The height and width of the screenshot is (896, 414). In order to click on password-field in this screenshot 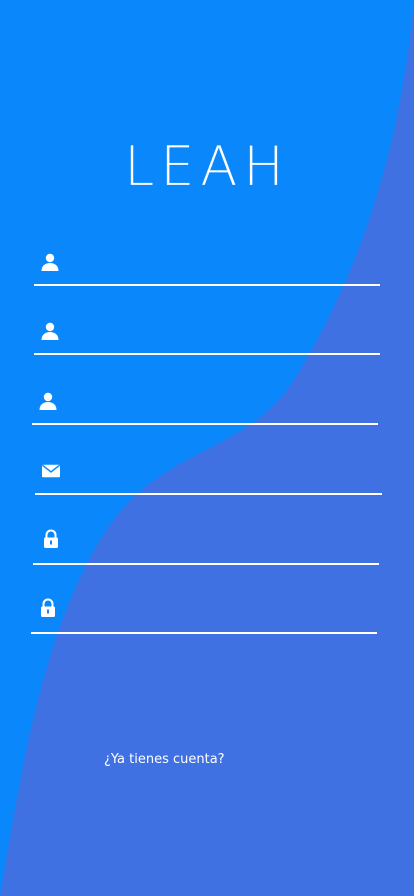, I will do `click(206, 544)`.